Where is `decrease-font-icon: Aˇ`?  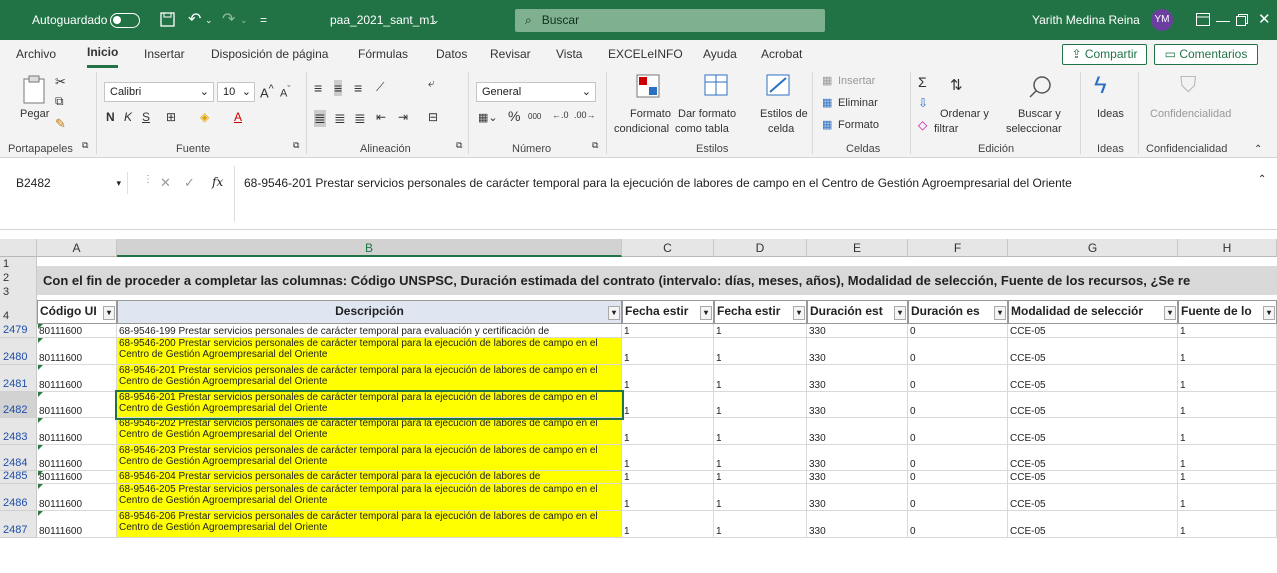 decrease-font-icon: Aˇ is located at coordinates (285, 92).